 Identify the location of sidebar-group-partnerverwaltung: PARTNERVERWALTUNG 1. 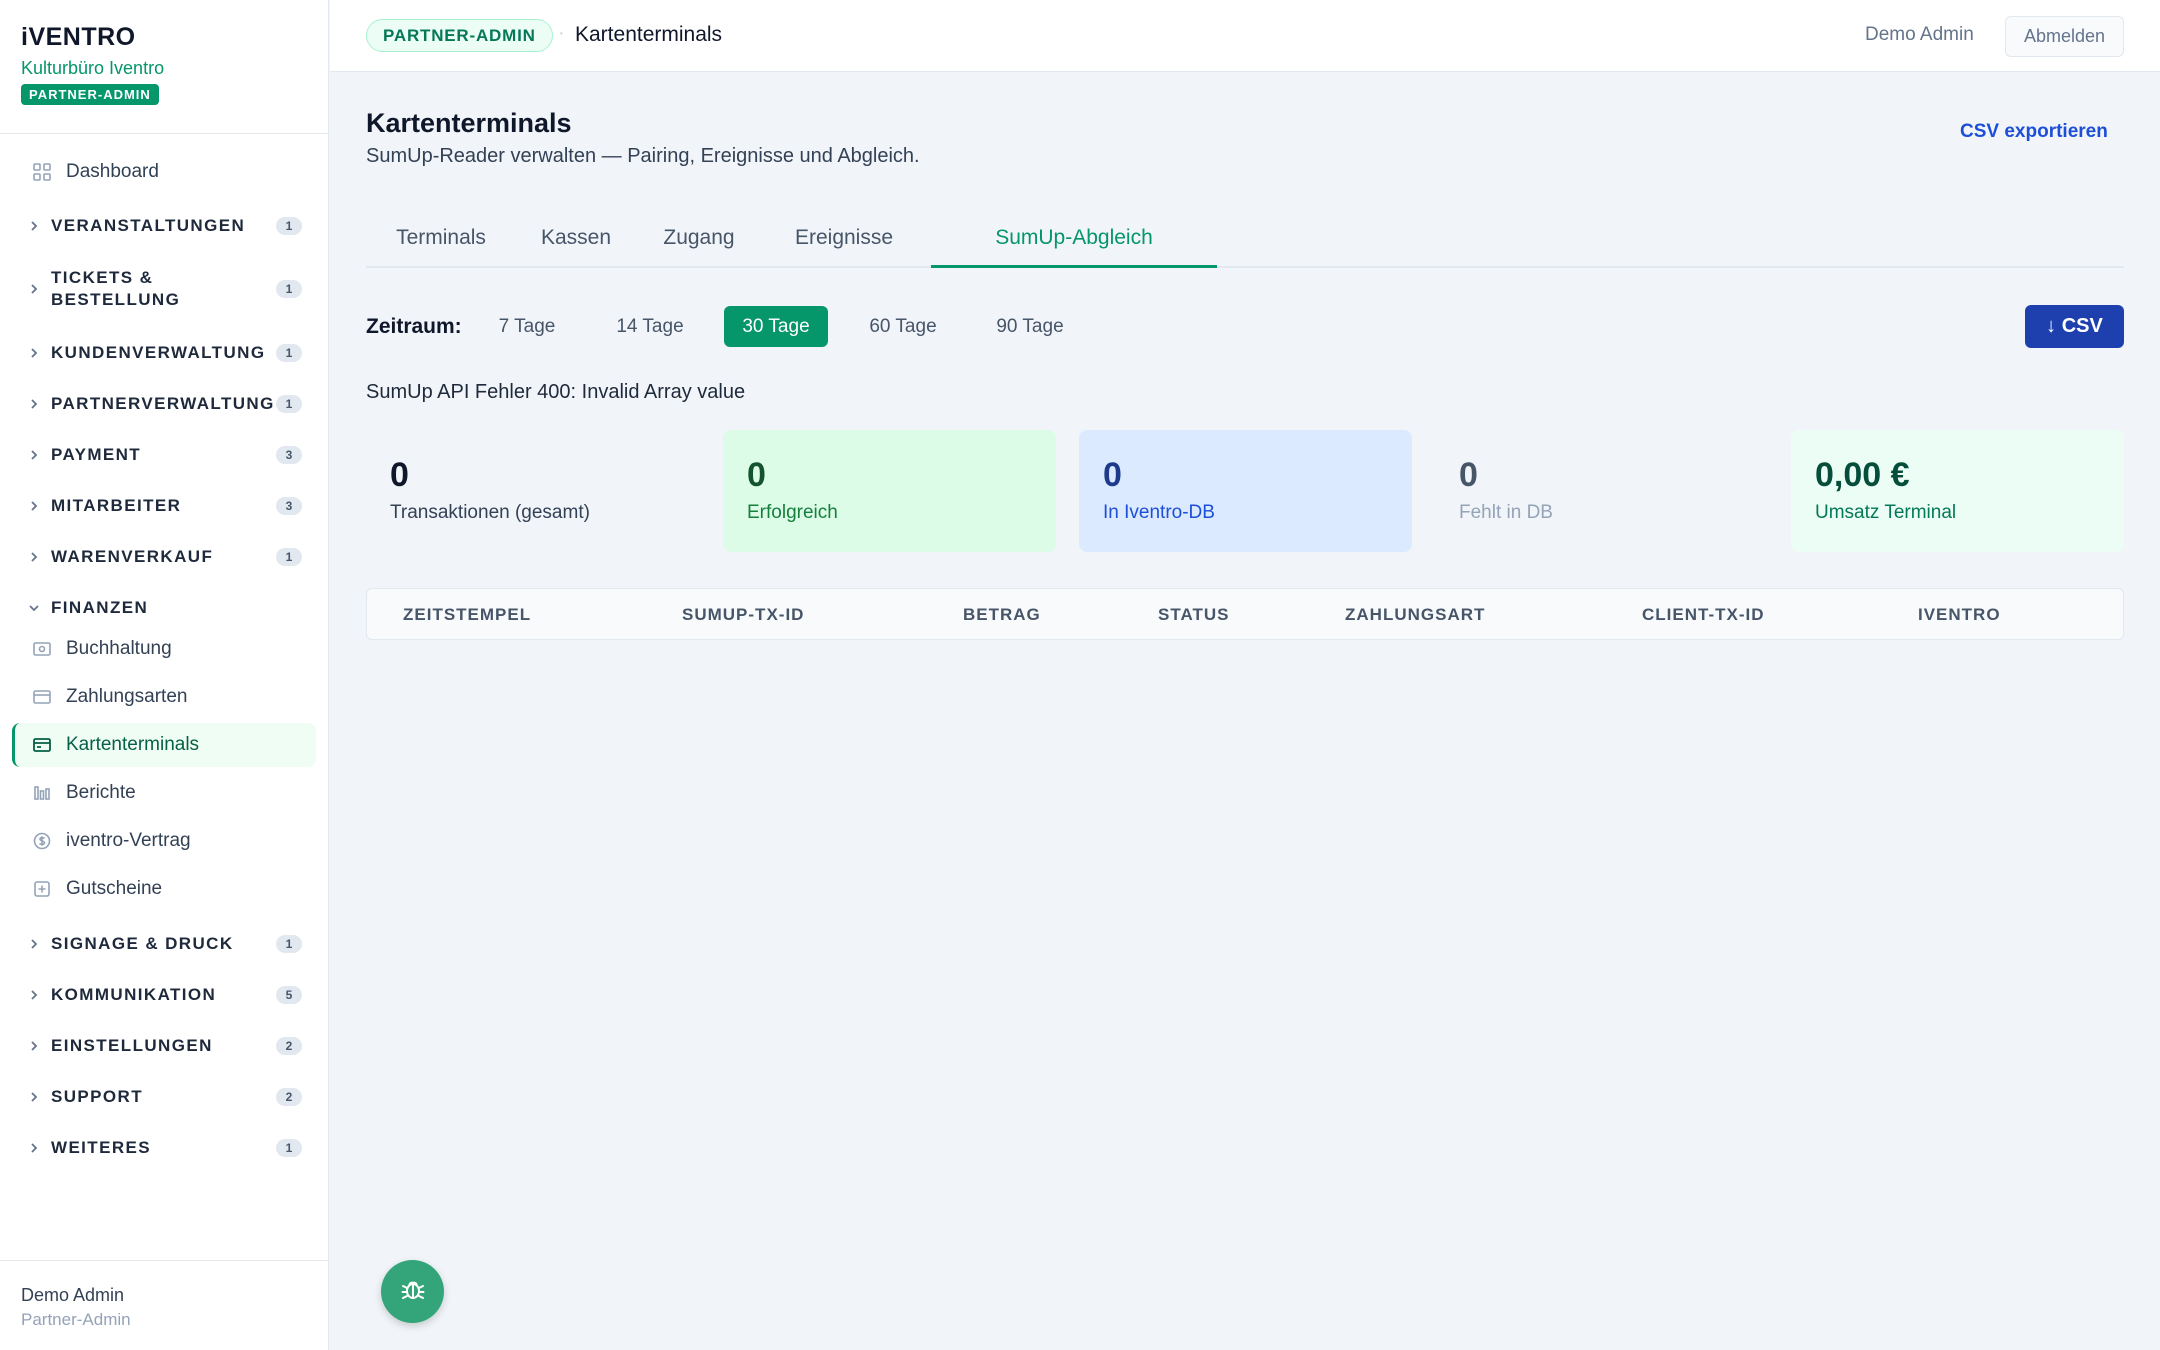
(164, 404).